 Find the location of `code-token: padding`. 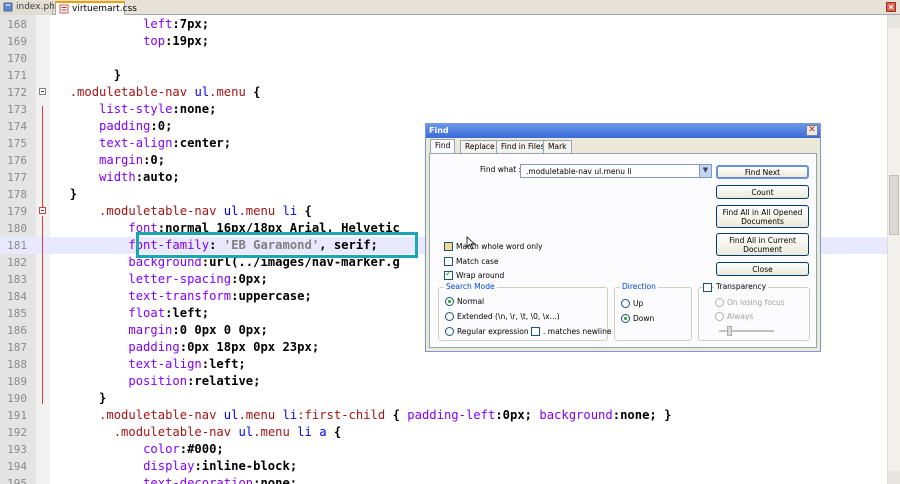

code-token: padding is located at coordinates (154, 347).